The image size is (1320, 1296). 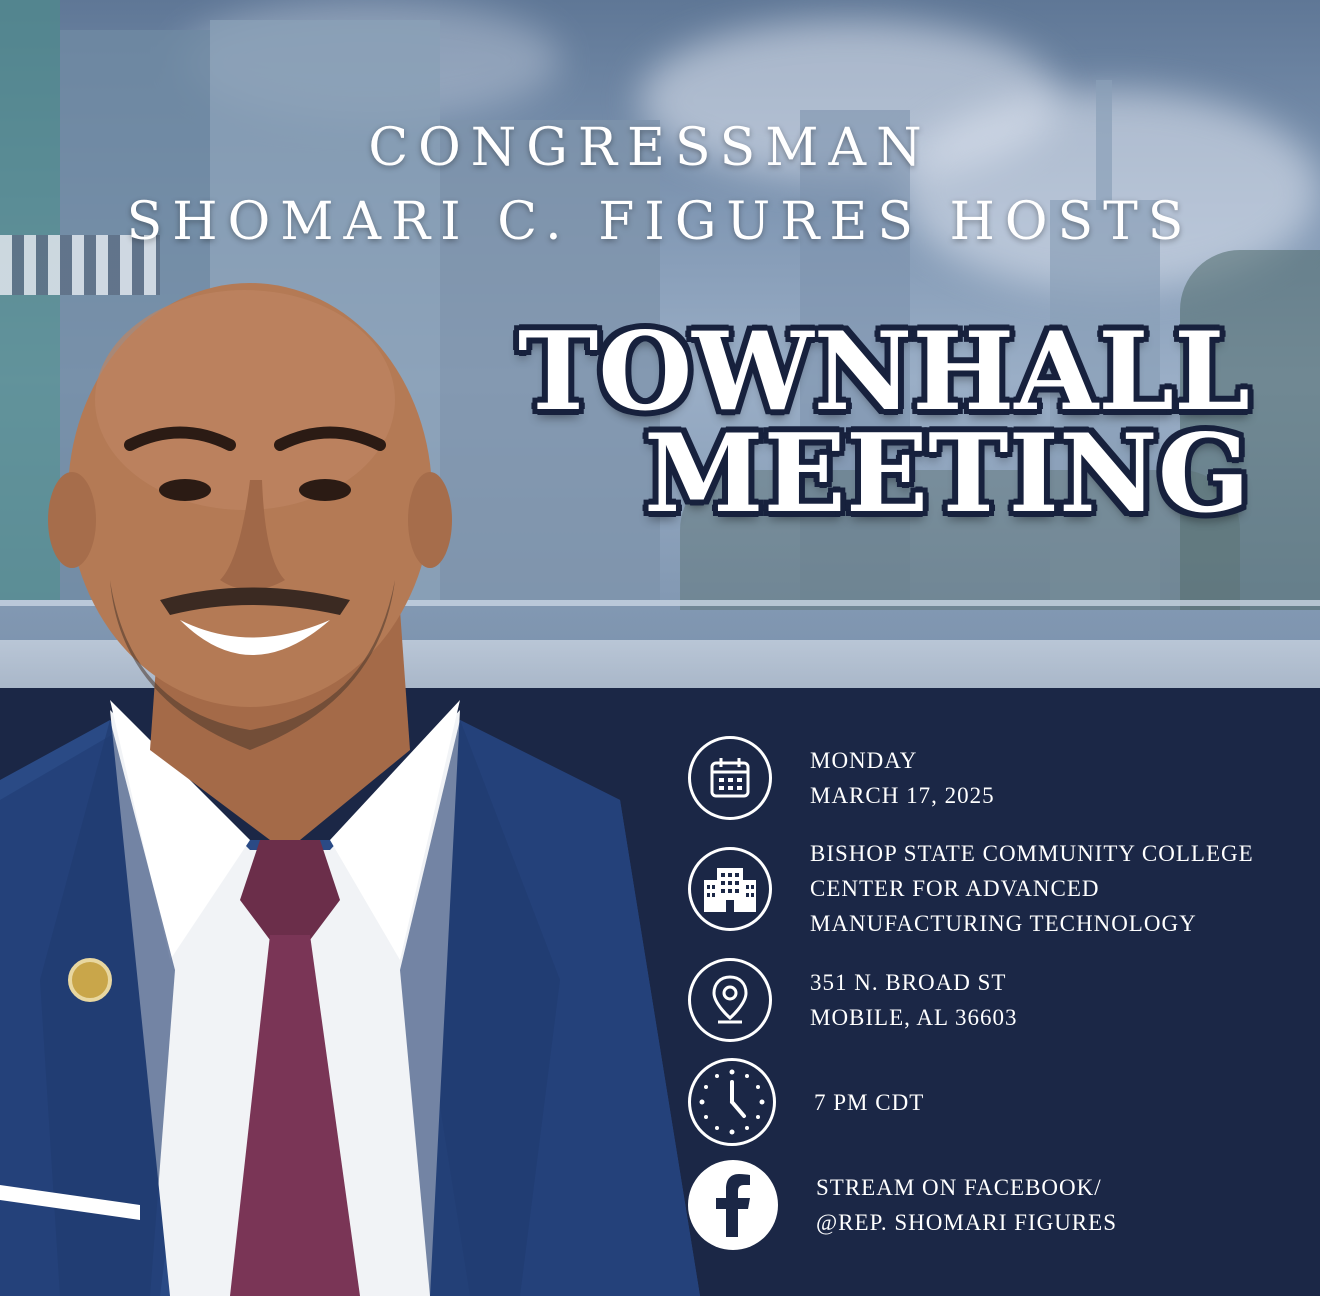 What do you see at coordinates (946, 474) in the screenshot?
I see `headline-meeting: MEETING` at bounding box center [946, 474].